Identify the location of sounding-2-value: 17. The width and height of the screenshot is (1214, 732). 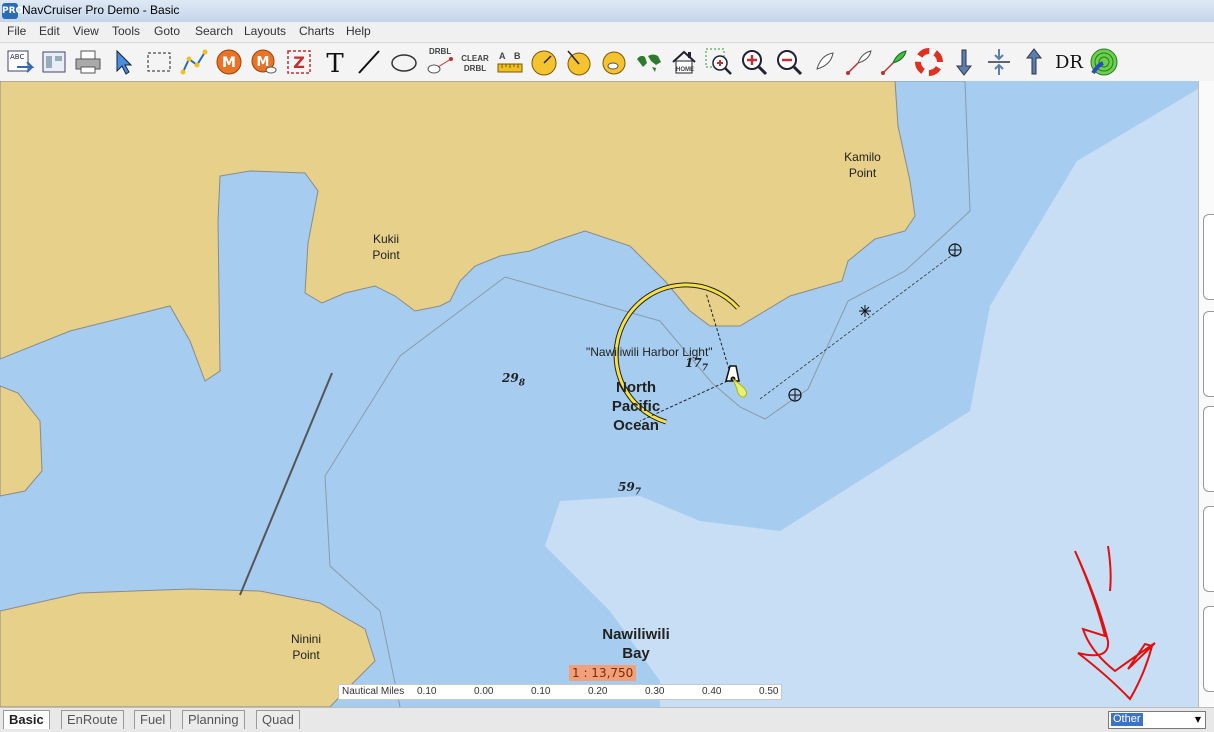
(693, 363).